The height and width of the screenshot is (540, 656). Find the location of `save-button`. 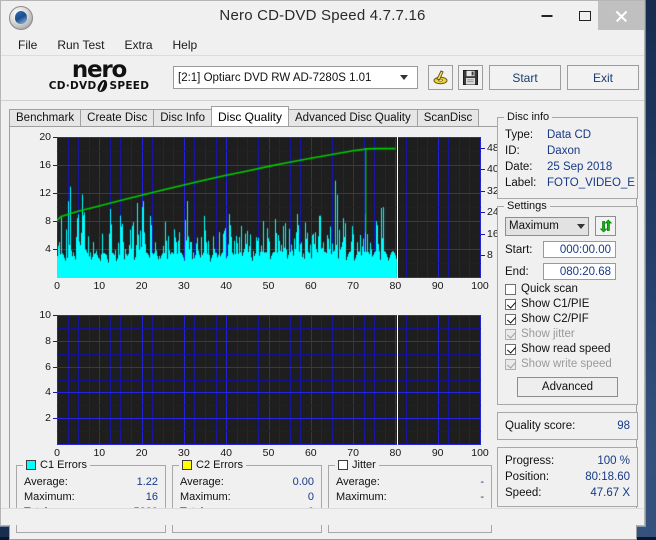

save-button is located at coordinates (470, 77).